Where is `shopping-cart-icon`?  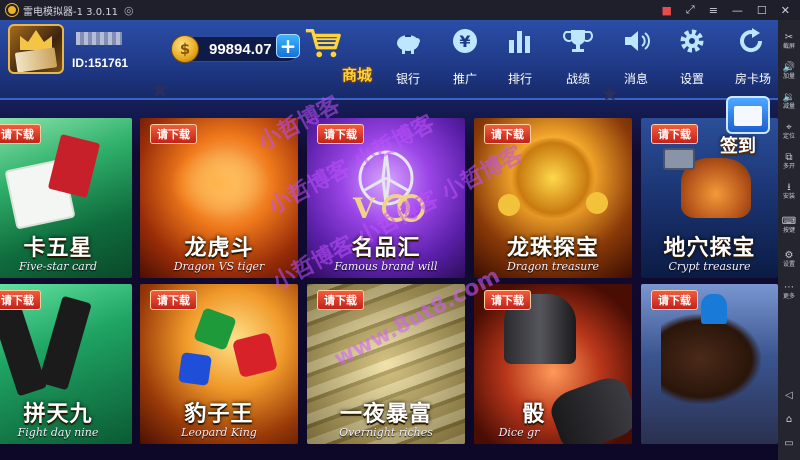
shopping-cart-icon is located at coordinates (323, 43).